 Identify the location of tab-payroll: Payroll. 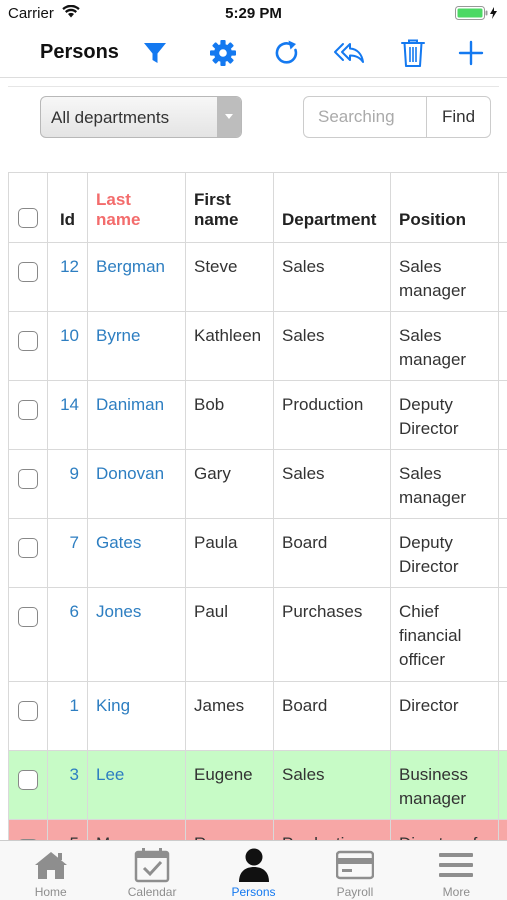
(354, 870).